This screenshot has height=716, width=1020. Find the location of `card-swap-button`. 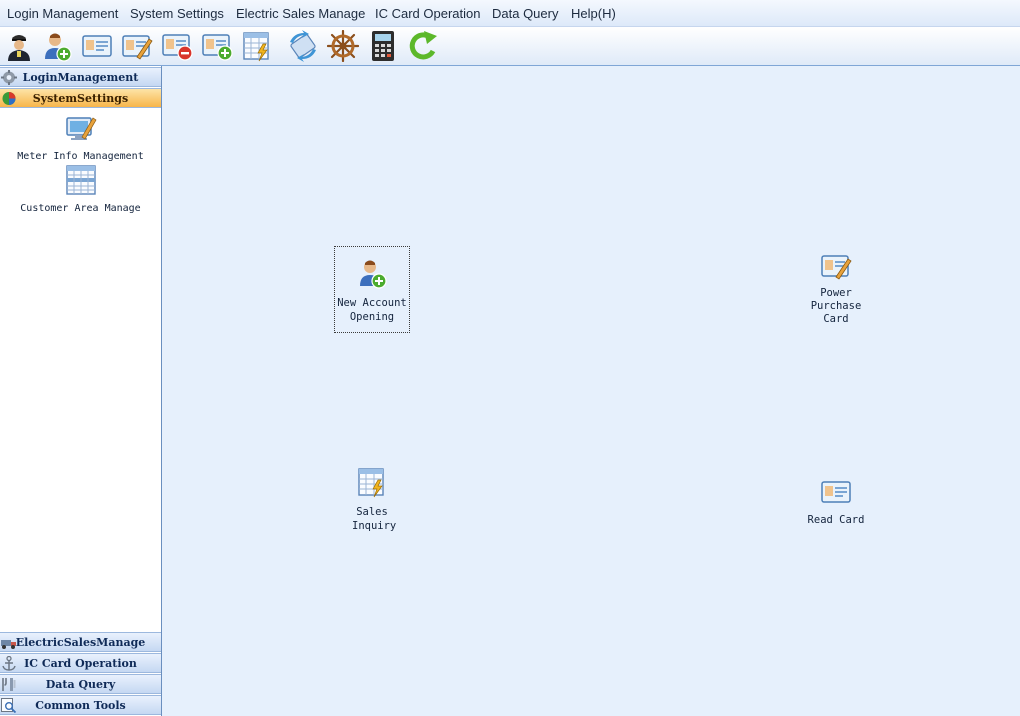

card-swap-button is located at coordinates (303, 46).